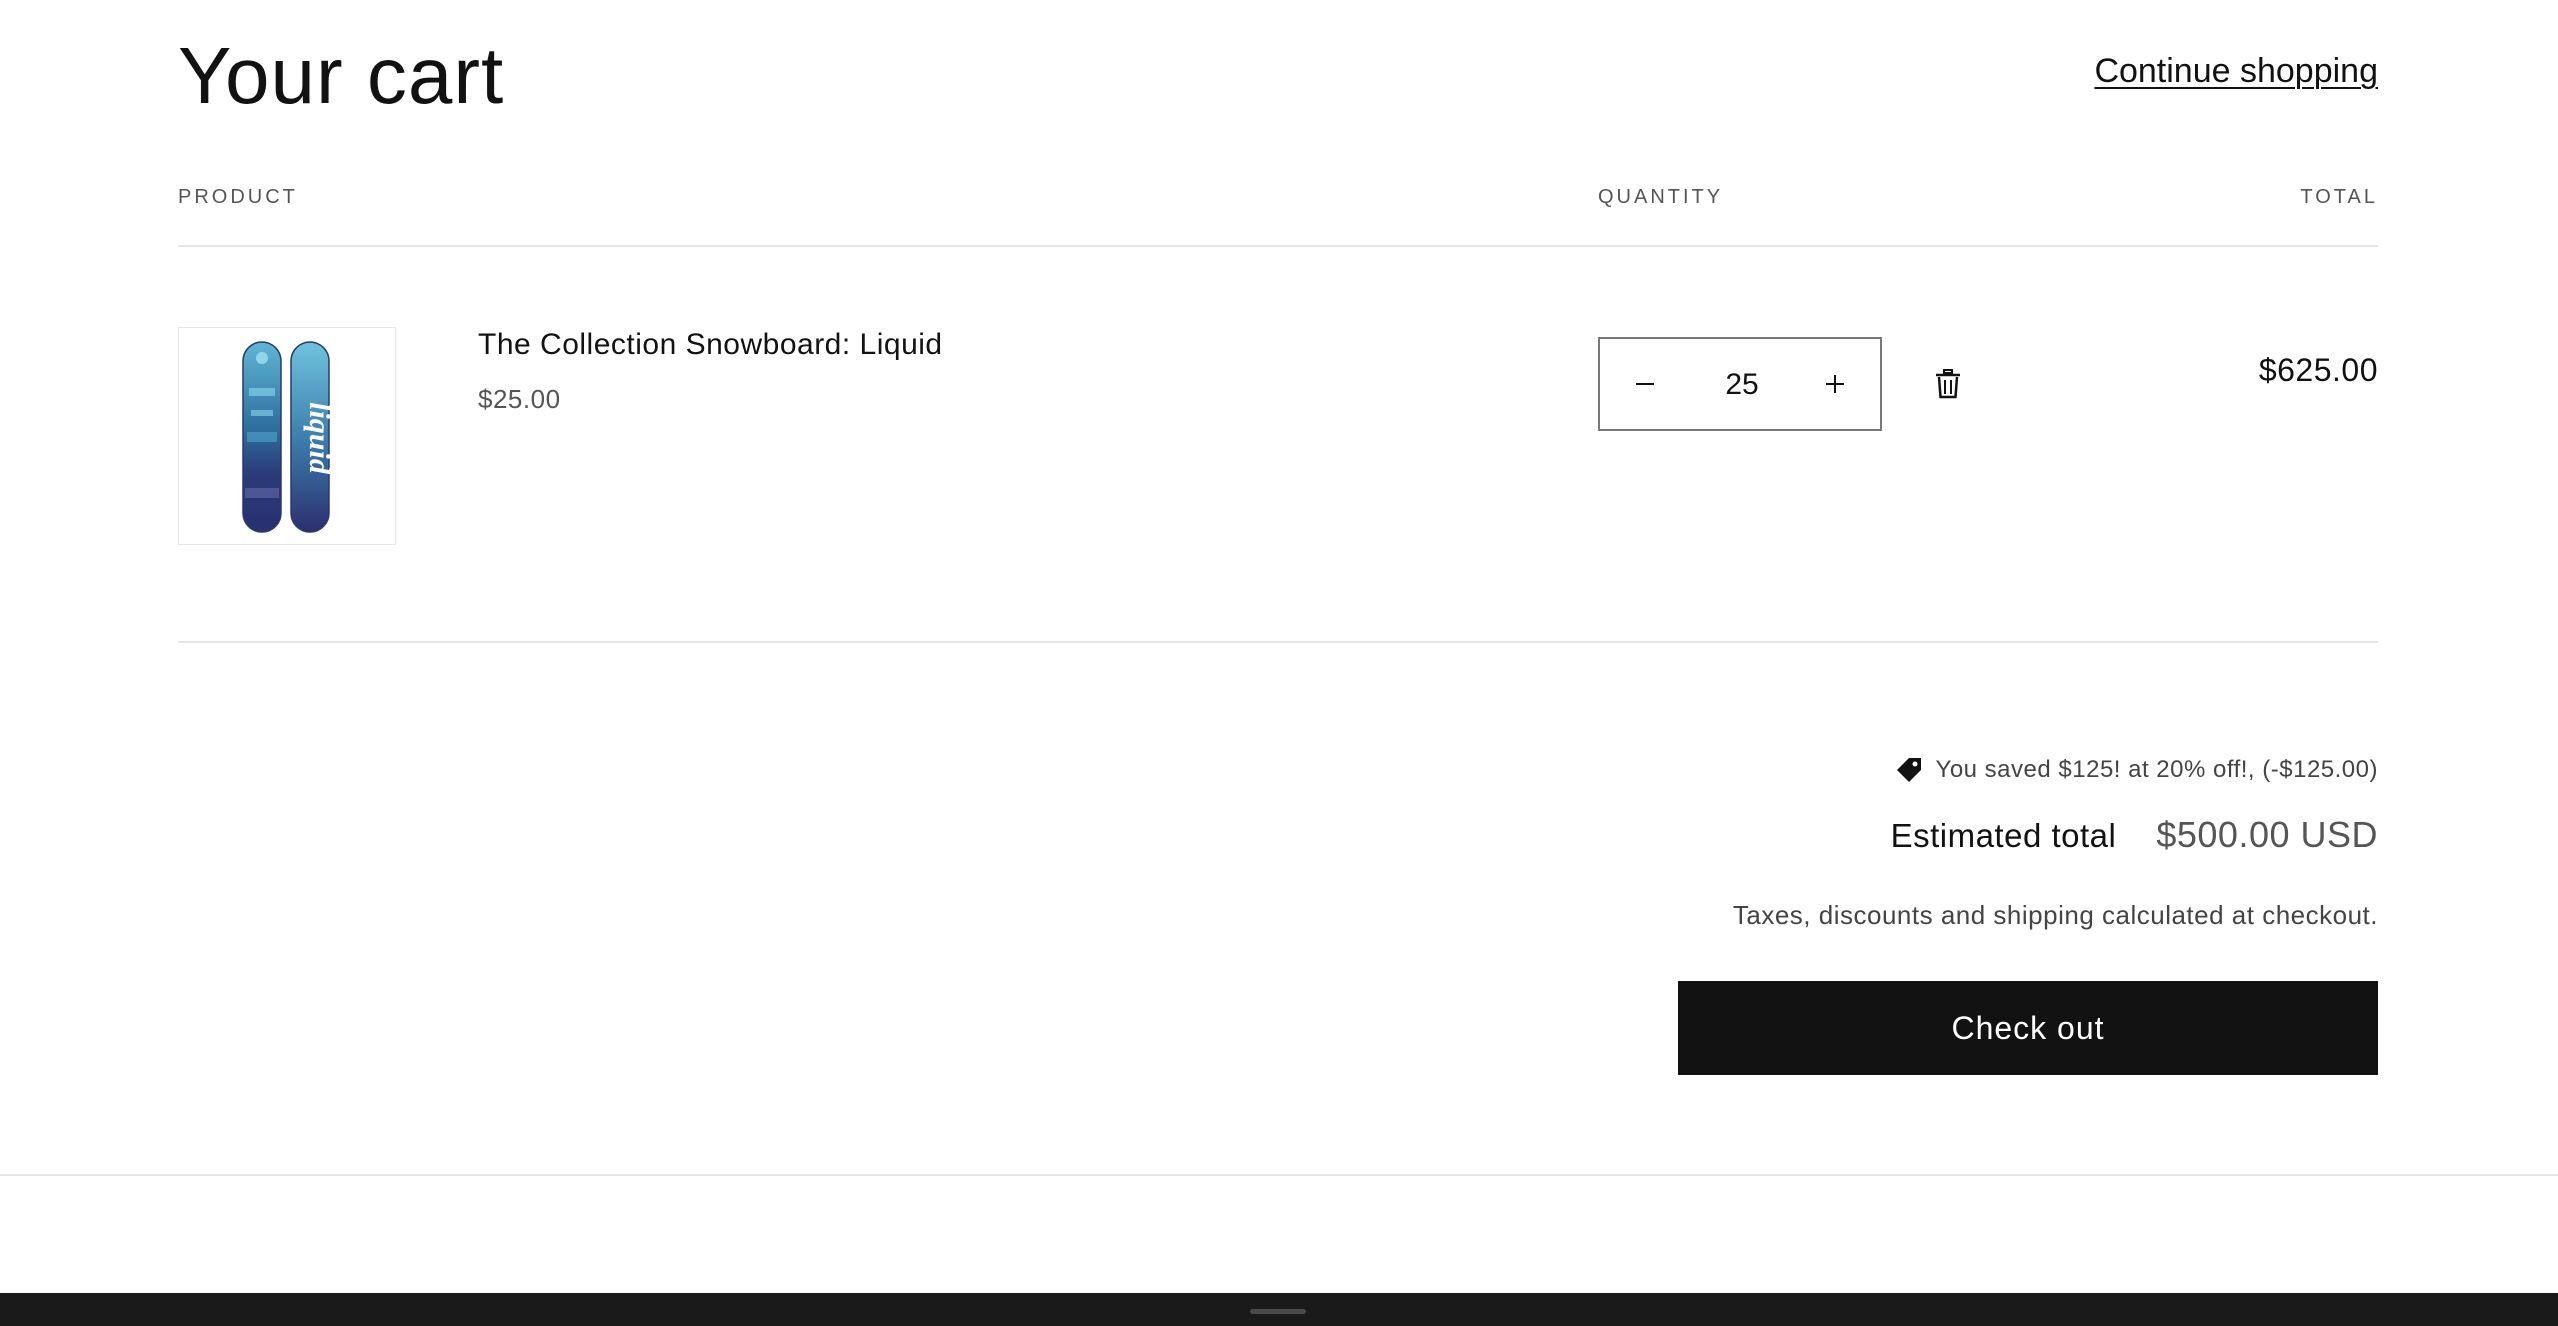  I want to click on quantity-input, so click(1742, 385).